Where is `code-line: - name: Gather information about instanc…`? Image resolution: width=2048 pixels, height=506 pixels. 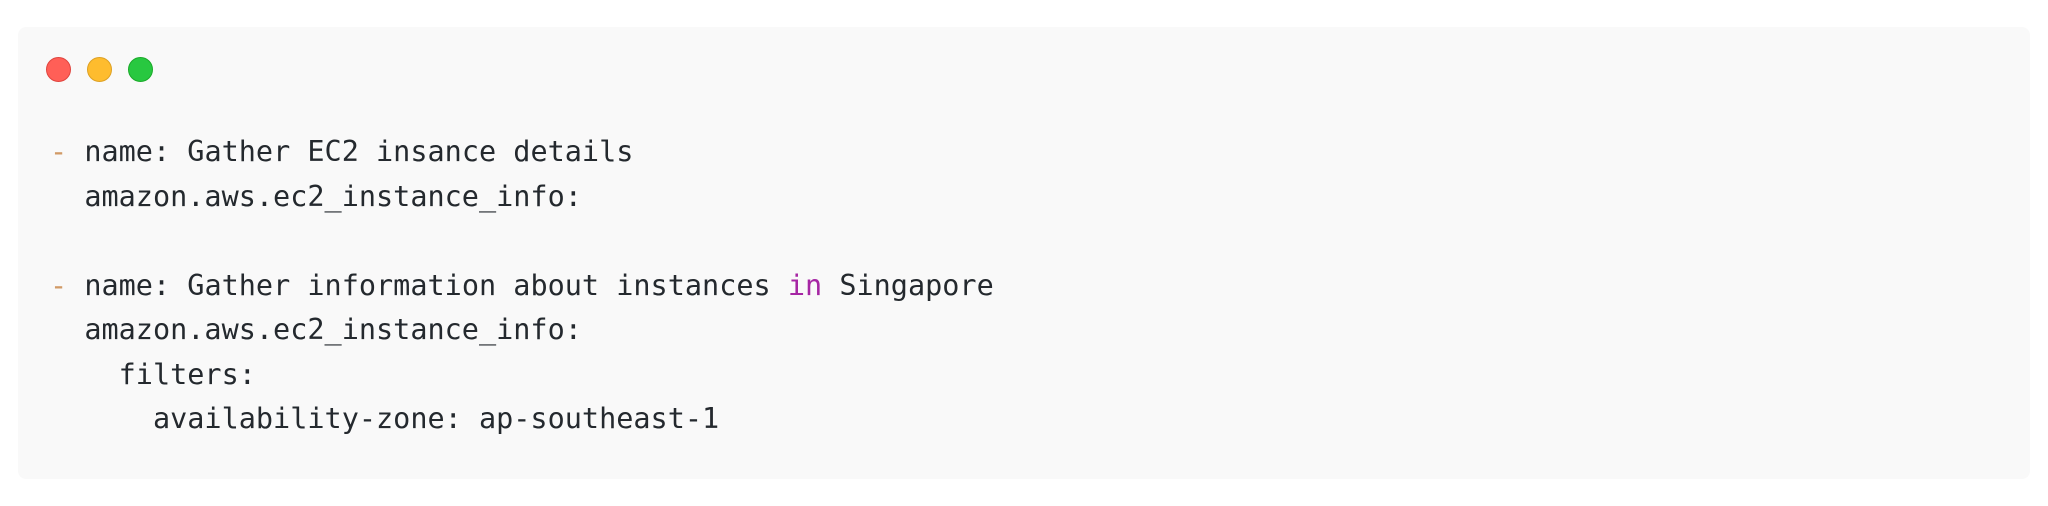
code-line: - name: Gather information about instanc… is located at coordinates (522, 286).